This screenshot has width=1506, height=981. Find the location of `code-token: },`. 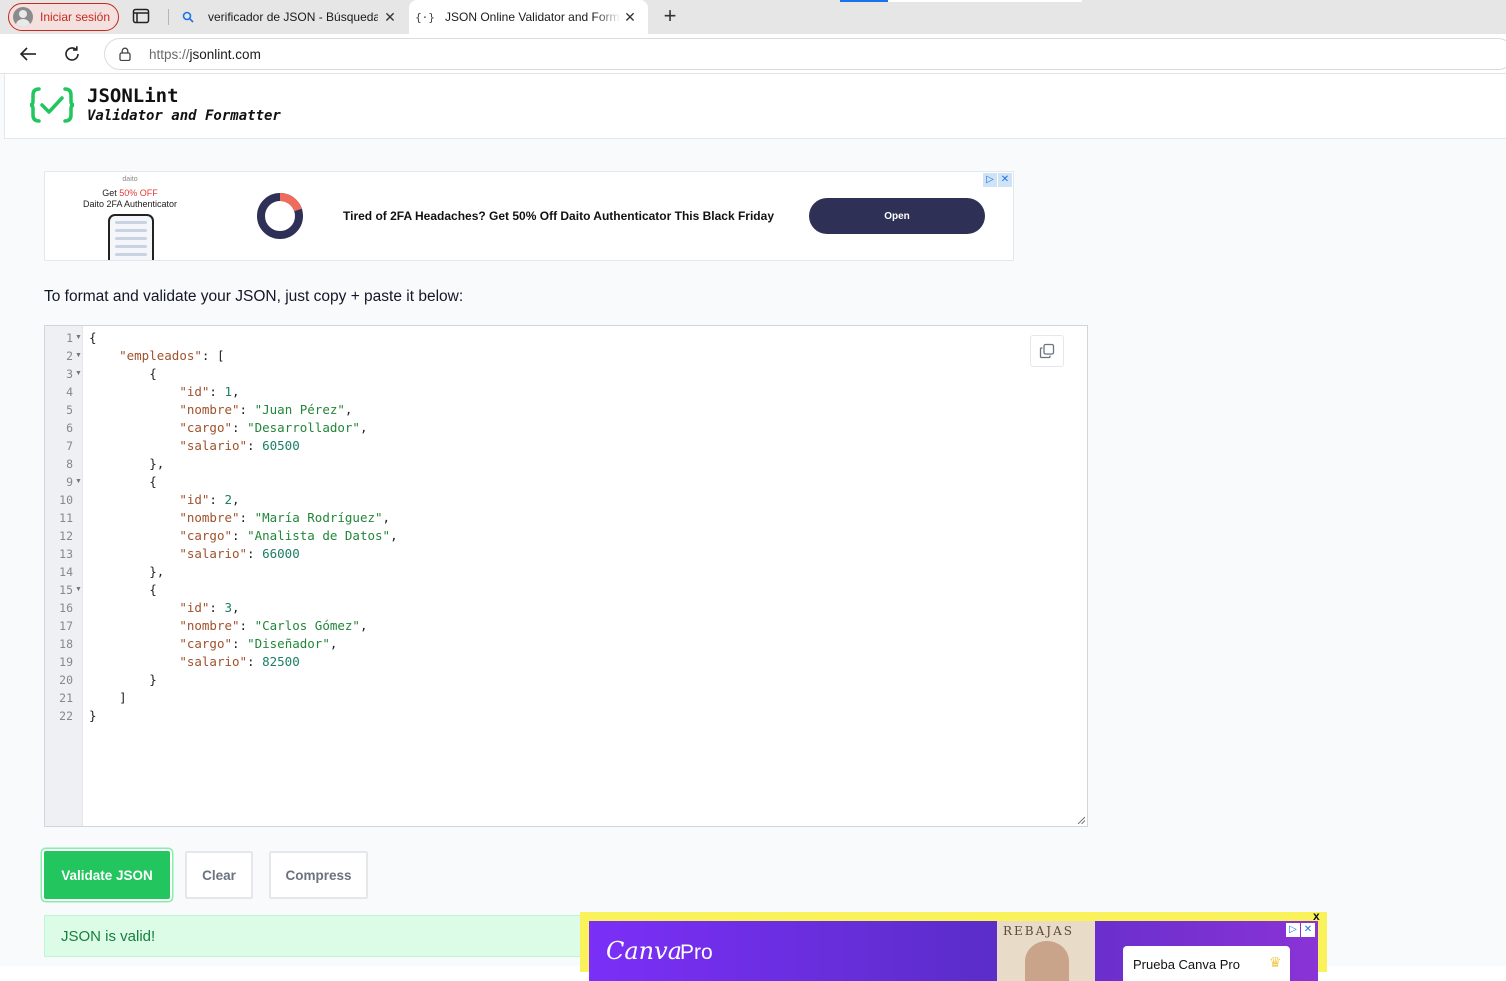

code-token: }, is located at coordinates (127, 571).